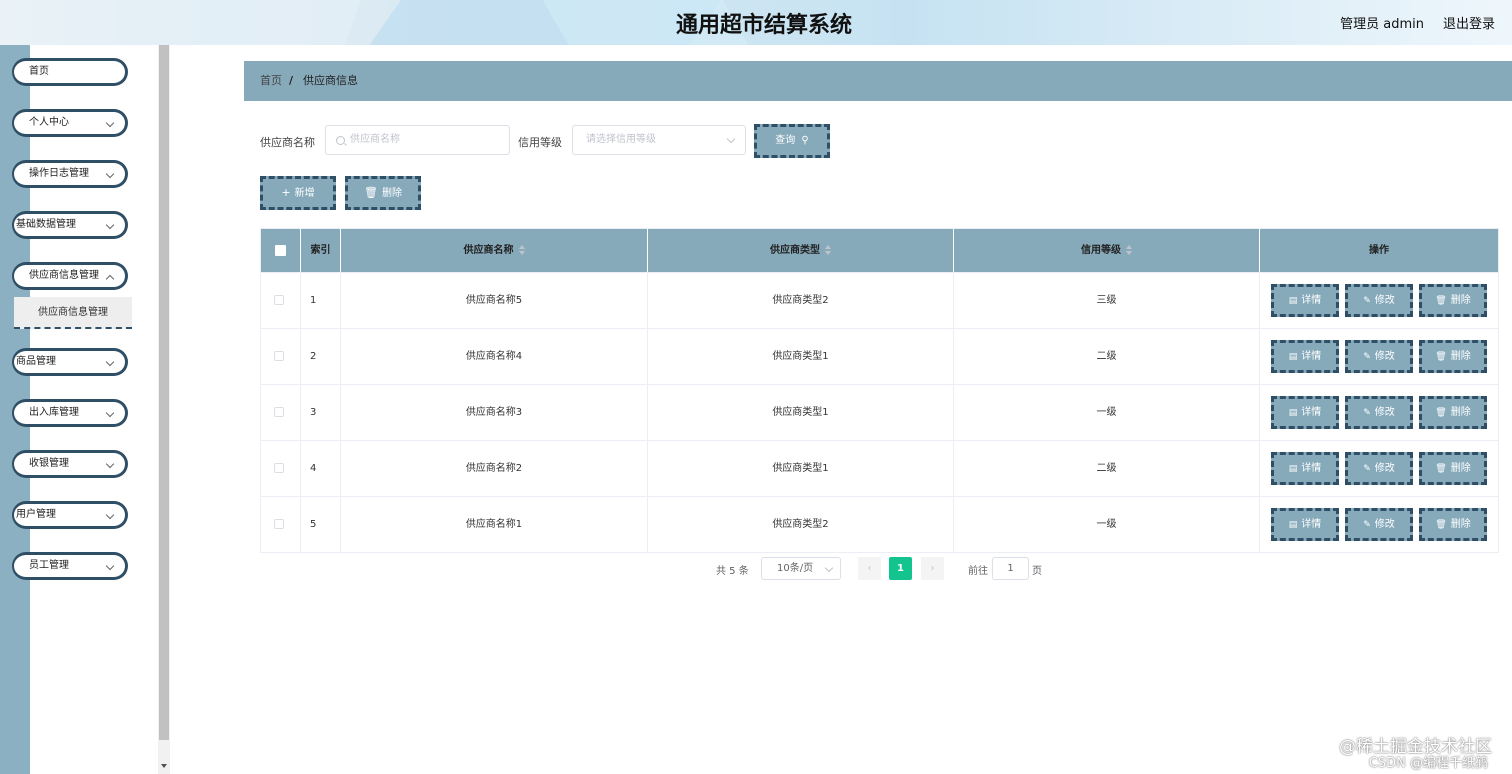  What do you see at coordinates (321, 250) in the screenshot?
I see `col-index: 索引` at bounding box center [321, 250].